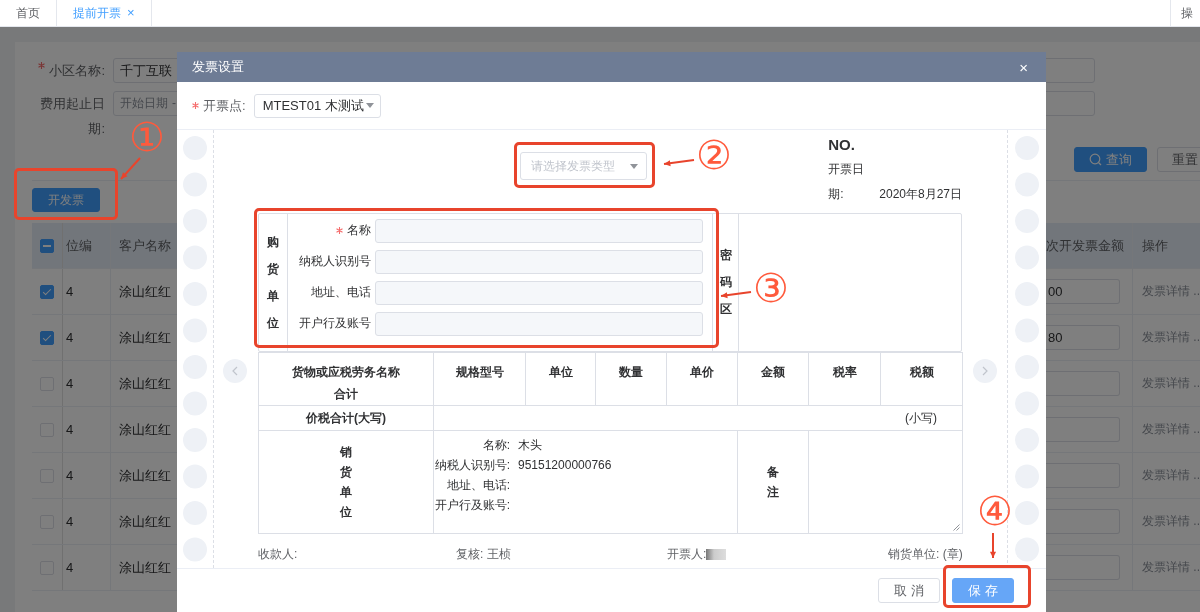 This screenshot has height=612, width=1200. I want to click on field-label: 小区名称:, so click(77, 70).